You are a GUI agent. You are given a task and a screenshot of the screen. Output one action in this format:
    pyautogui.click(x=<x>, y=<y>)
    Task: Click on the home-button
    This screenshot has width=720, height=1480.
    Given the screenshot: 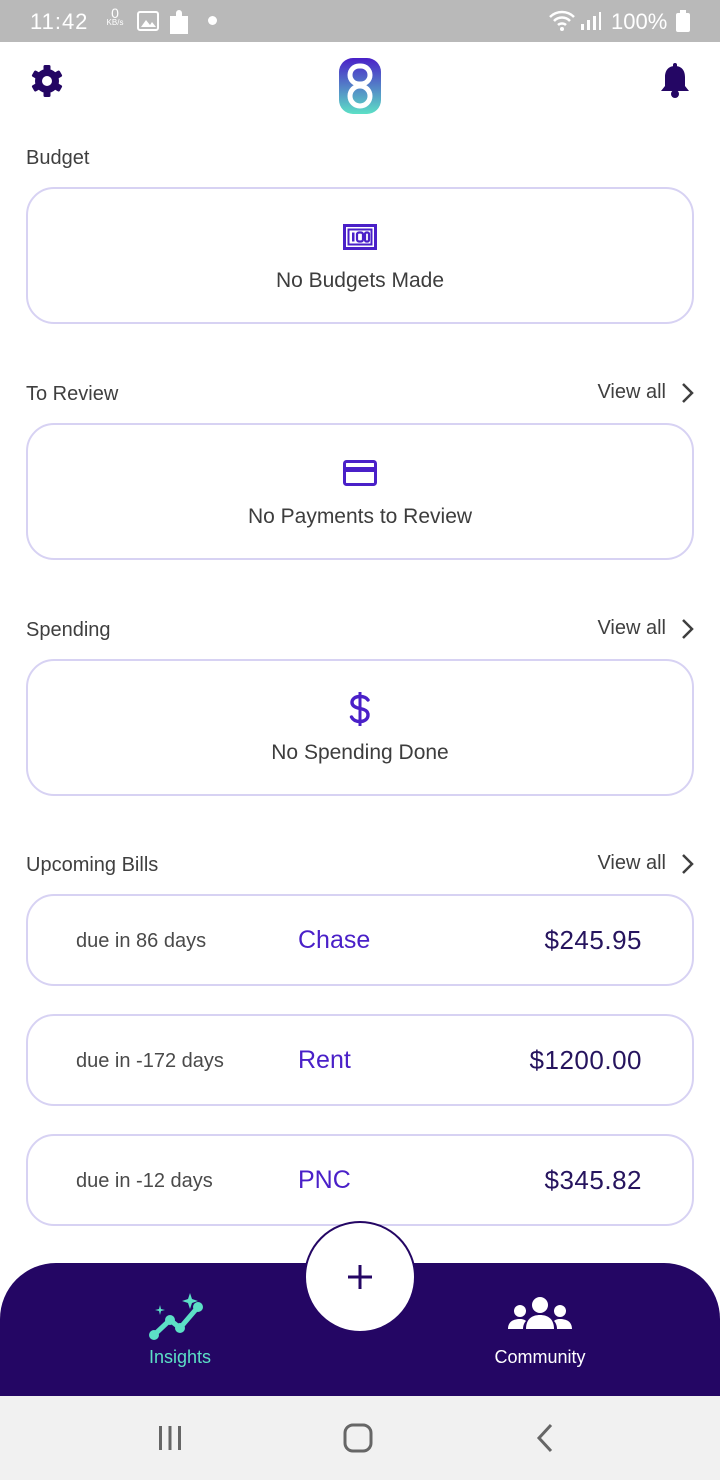 What is the action you would take?
    pyautogui.click(x=358, y=1438)
    